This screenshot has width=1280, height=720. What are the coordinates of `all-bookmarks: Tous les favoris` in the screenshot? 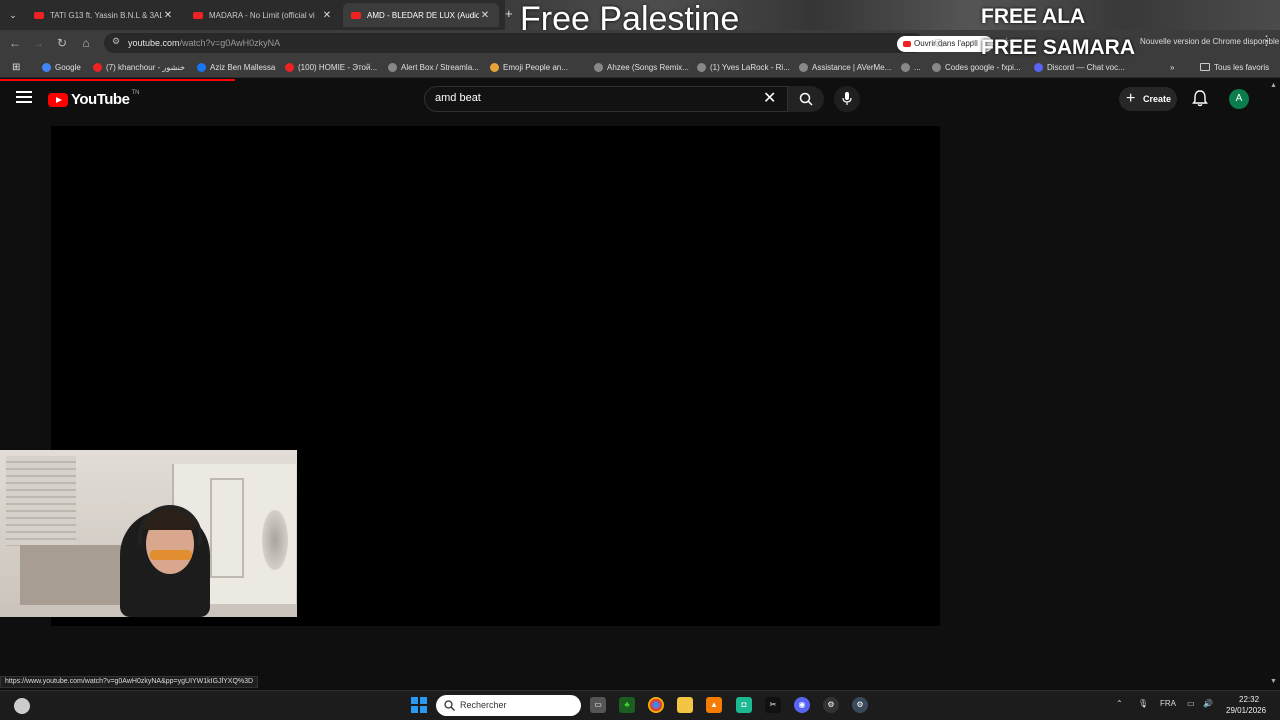 It's located at (1234, 67).